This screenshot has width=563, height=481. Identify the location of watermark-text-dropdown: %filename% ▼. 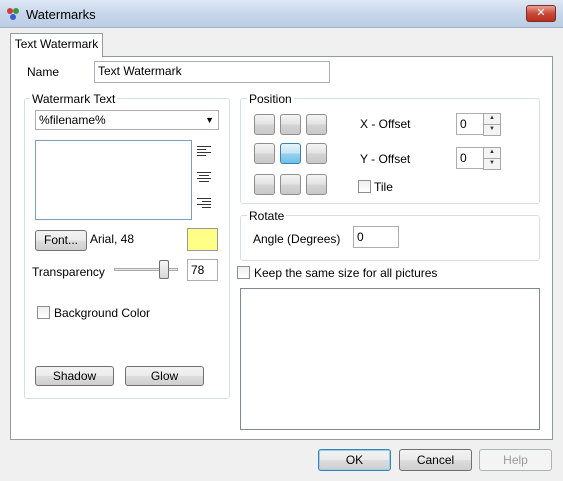
(127, 120).